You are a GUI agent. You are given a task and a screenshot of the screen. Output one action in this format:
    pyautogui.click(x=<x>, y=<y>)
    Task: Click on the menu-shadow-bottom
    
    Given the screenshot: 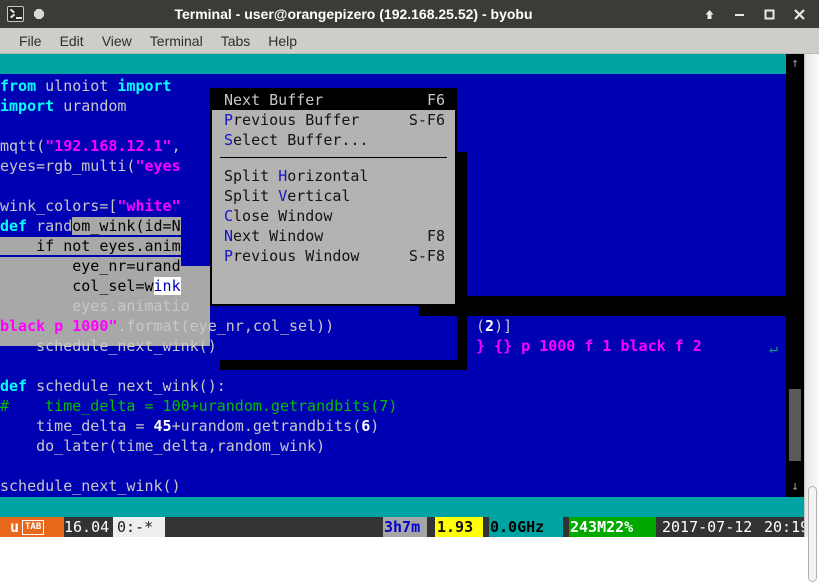 What is the action you would take?
    pyautogui.click(x=343, y=365)
    